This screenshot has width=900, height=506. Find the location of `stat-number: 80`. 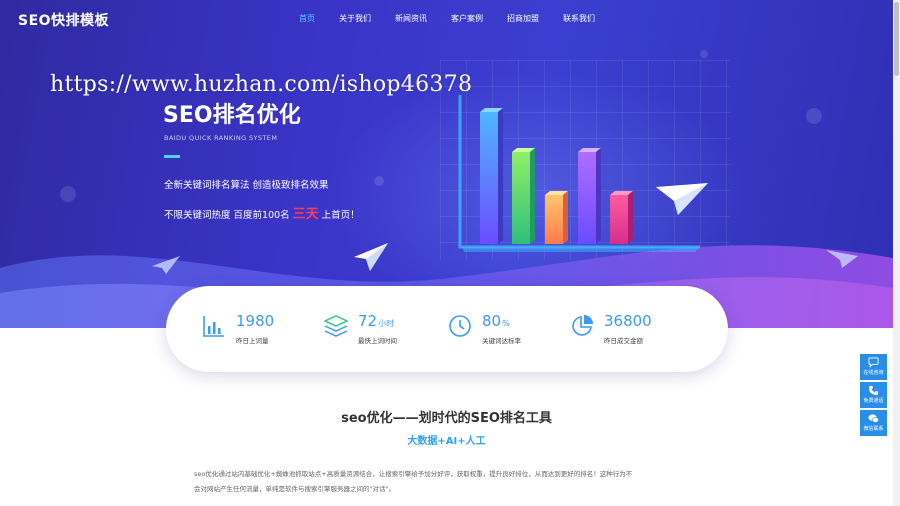

stat-number: 80 is located at coordinates (492, 321).